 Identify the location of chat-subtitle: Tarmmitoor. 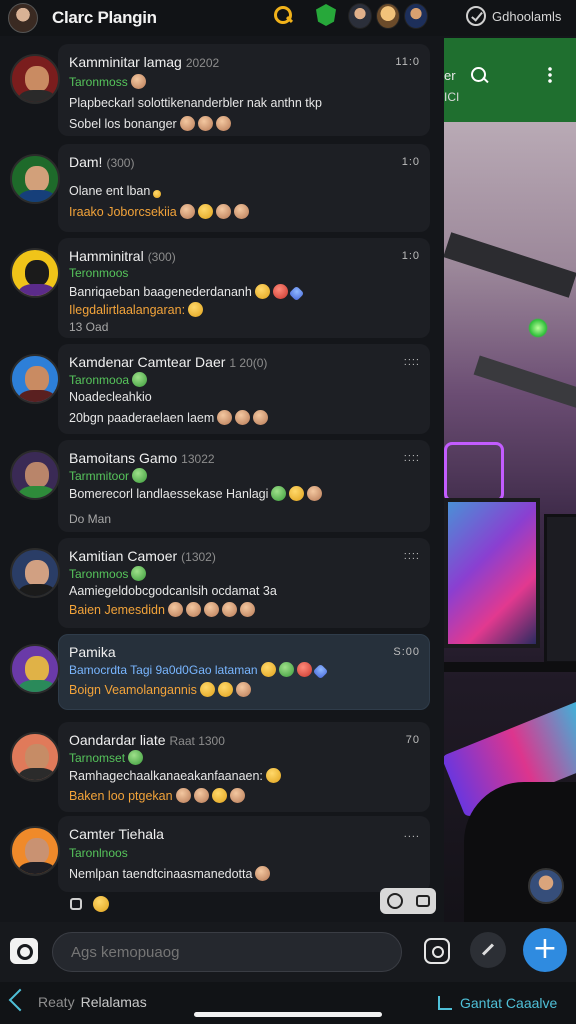
(108, 475).